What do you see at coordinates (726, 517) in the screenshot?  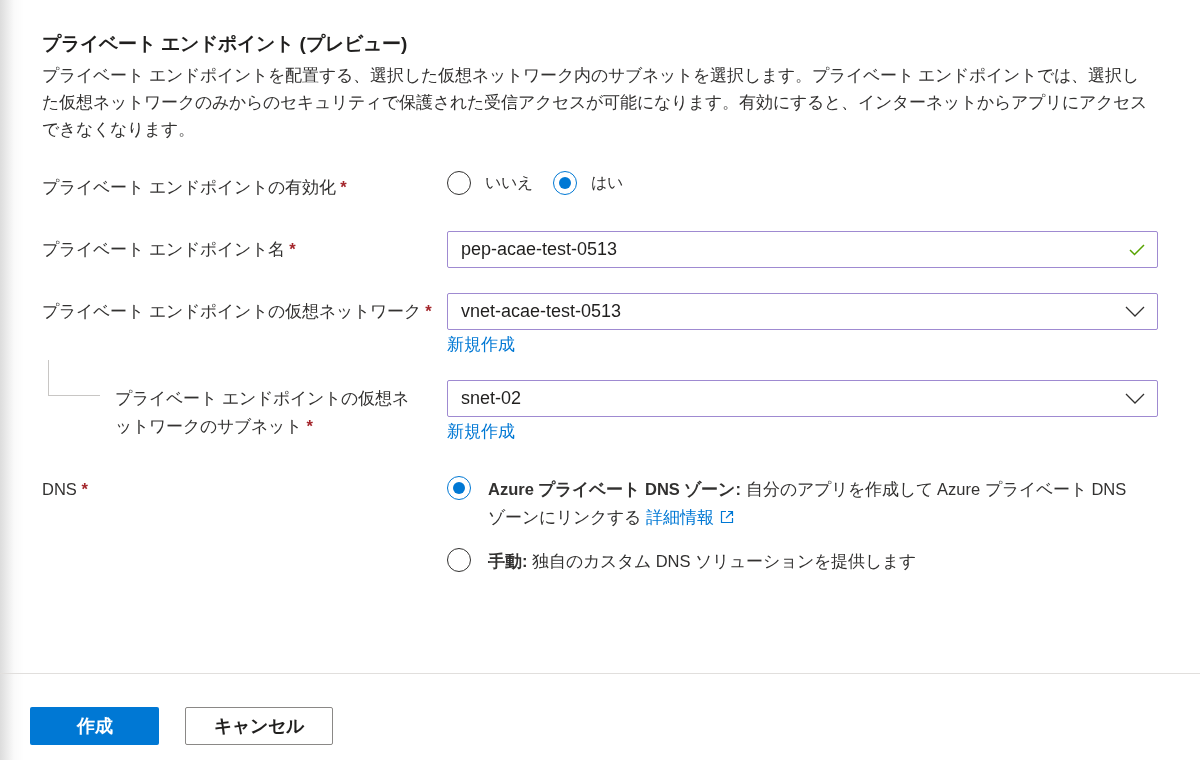 I see `external-link-icon` at bounding box center [726, 517].